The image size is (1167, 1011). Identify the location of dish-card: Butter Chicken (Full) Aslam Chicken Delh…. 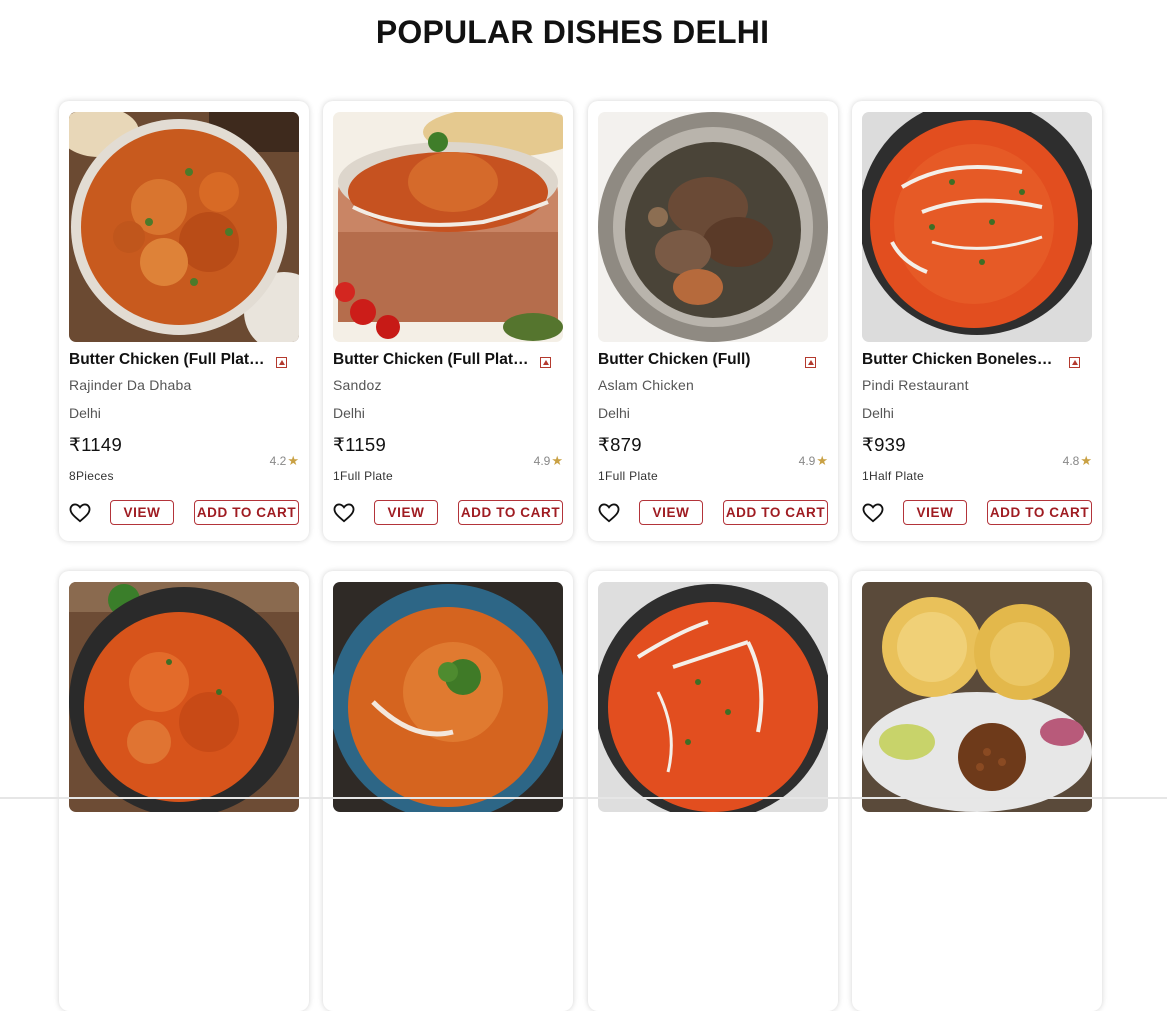
(713, 321).